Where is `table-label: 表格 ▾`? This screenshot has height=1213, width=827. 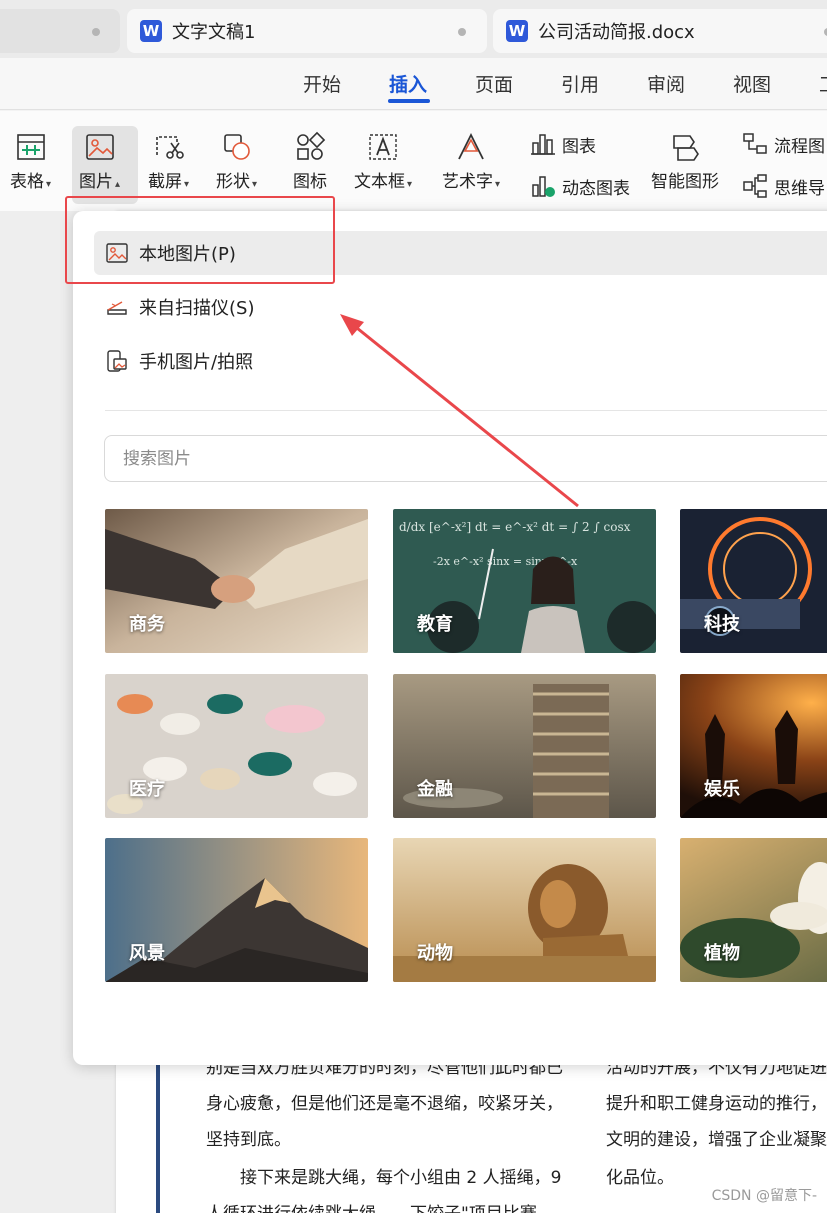 table-label: 表格 ▾ is located at coordinates (31, 182).